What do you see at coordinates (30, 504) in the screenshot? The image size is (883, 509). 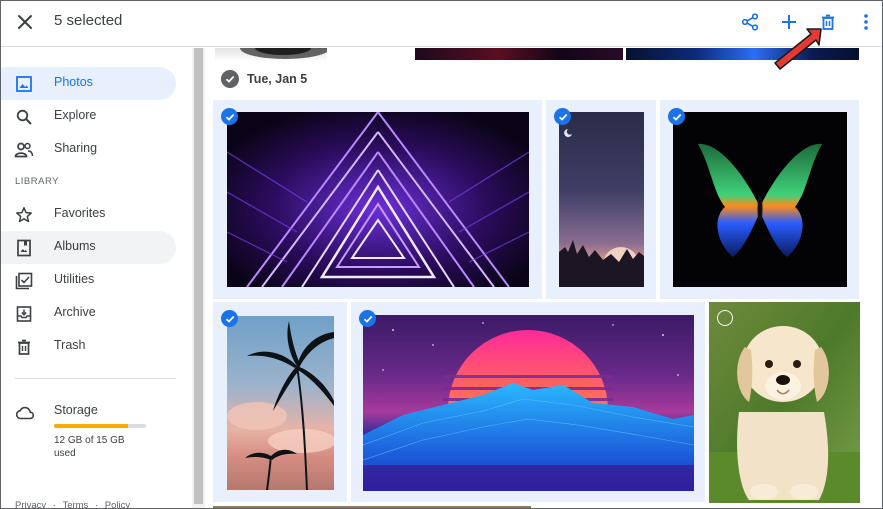 I see `privacy-link: Privacy` at bounding box center [30, 504].